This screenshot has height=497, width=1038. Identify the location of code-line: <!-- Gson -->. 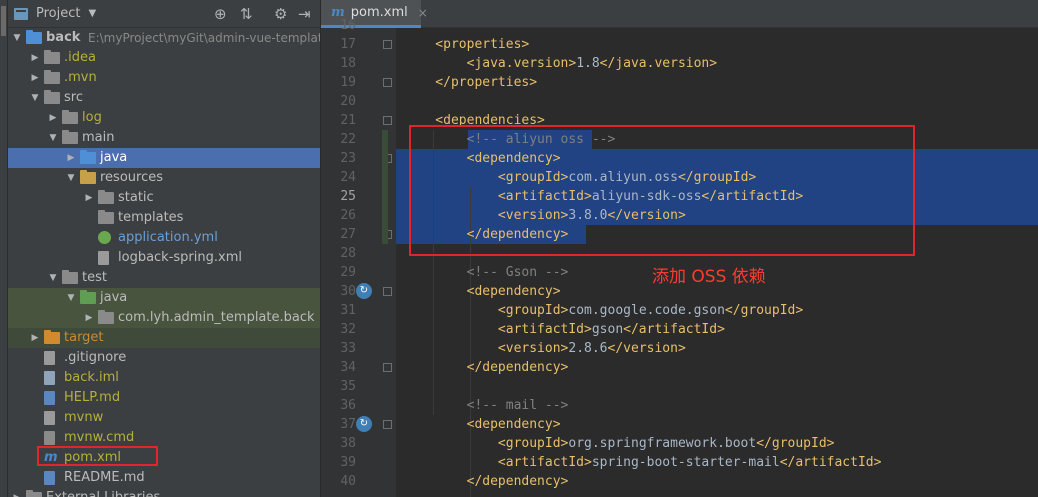
(486, 272).